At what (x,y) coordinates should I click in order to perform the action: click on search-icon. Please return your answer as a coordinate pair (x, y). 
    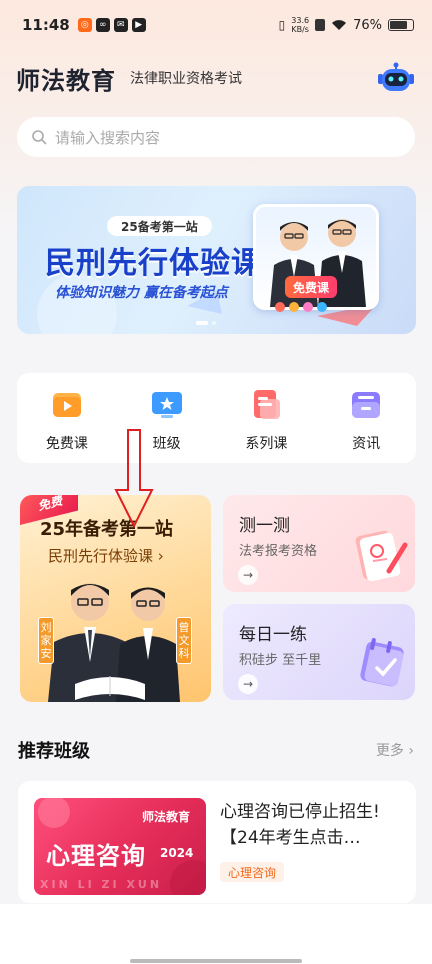
    Looking at the image, I should click on (39, 137).